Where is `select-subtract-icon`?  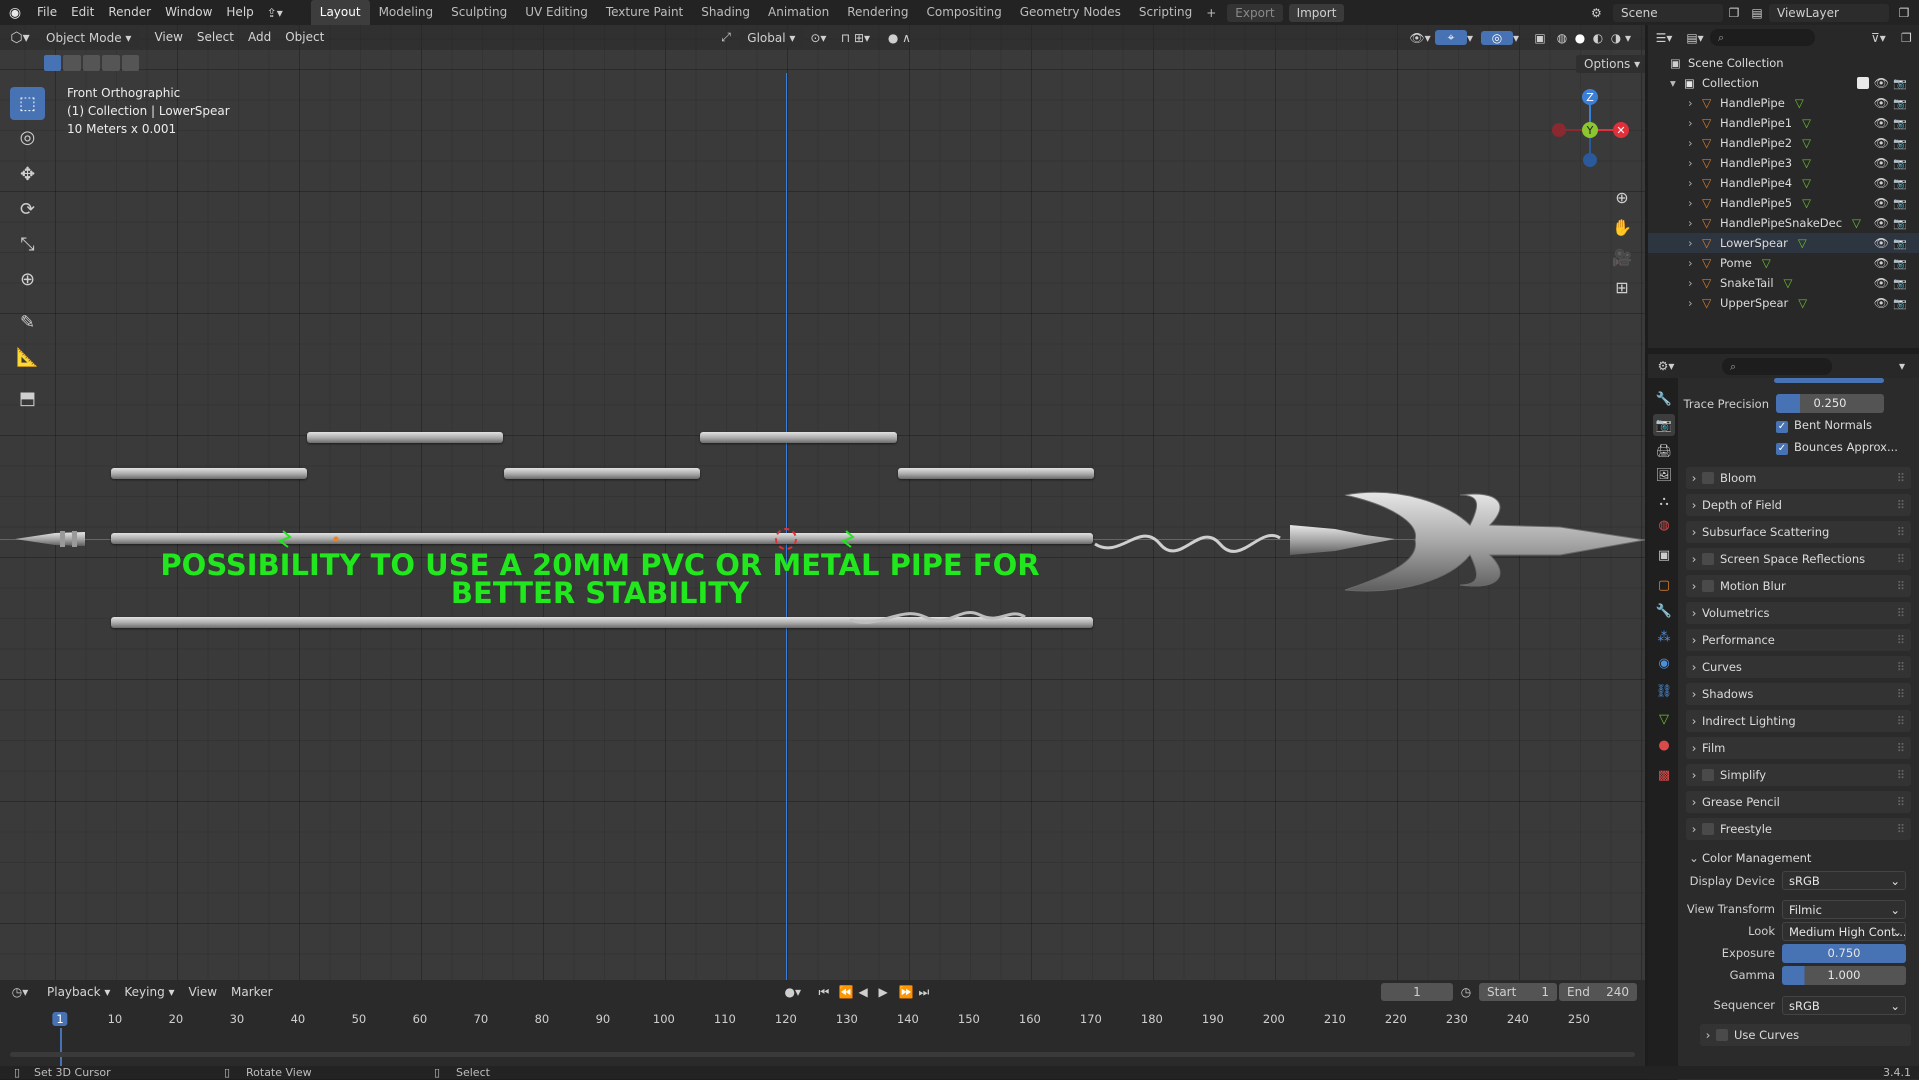 select-subtract-icon is located at coordinates (91, 63).